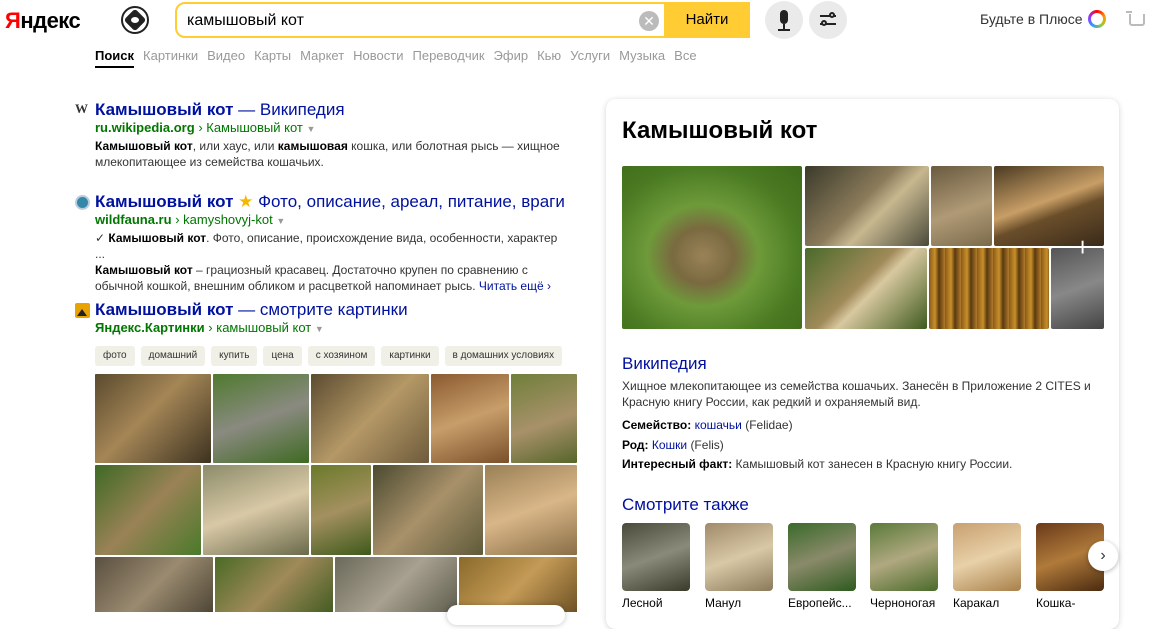  Describe the element at coordinates (503, 356) in the screenshot. I see `chip: в домашних условиях` at that location.